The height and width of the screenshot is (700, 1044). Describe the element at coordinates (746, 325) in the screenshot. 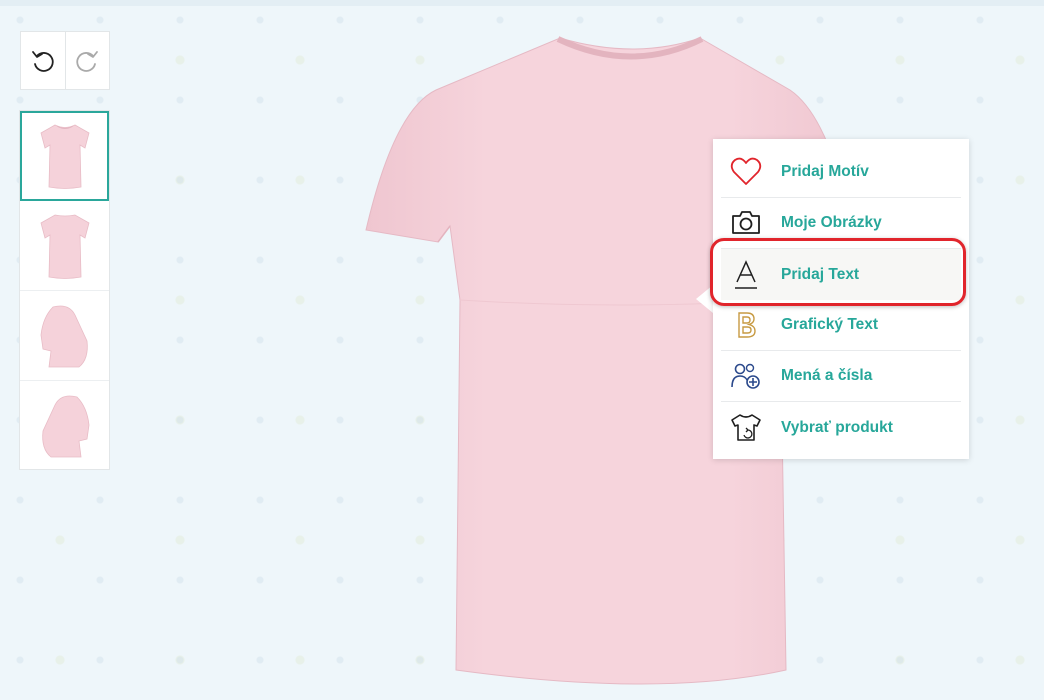

I see `graphic-b-icon` at that location.